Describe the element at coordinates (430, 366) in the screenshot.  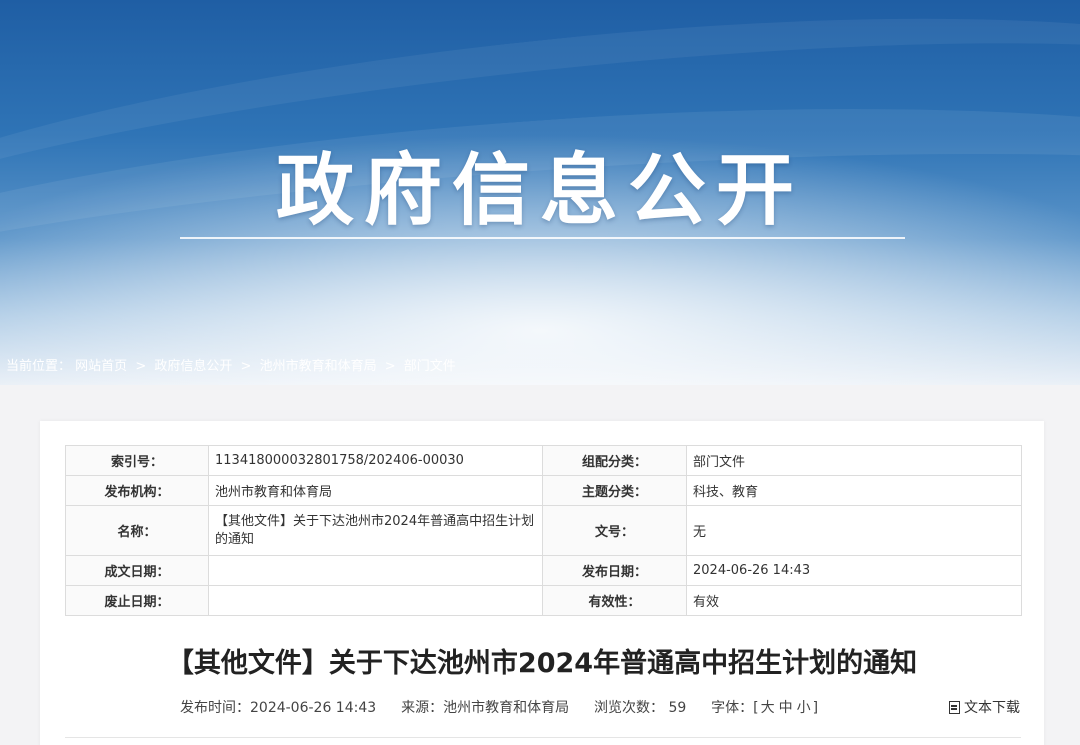
I see `breadcrumb-documents-link: 部门文件` at that location.